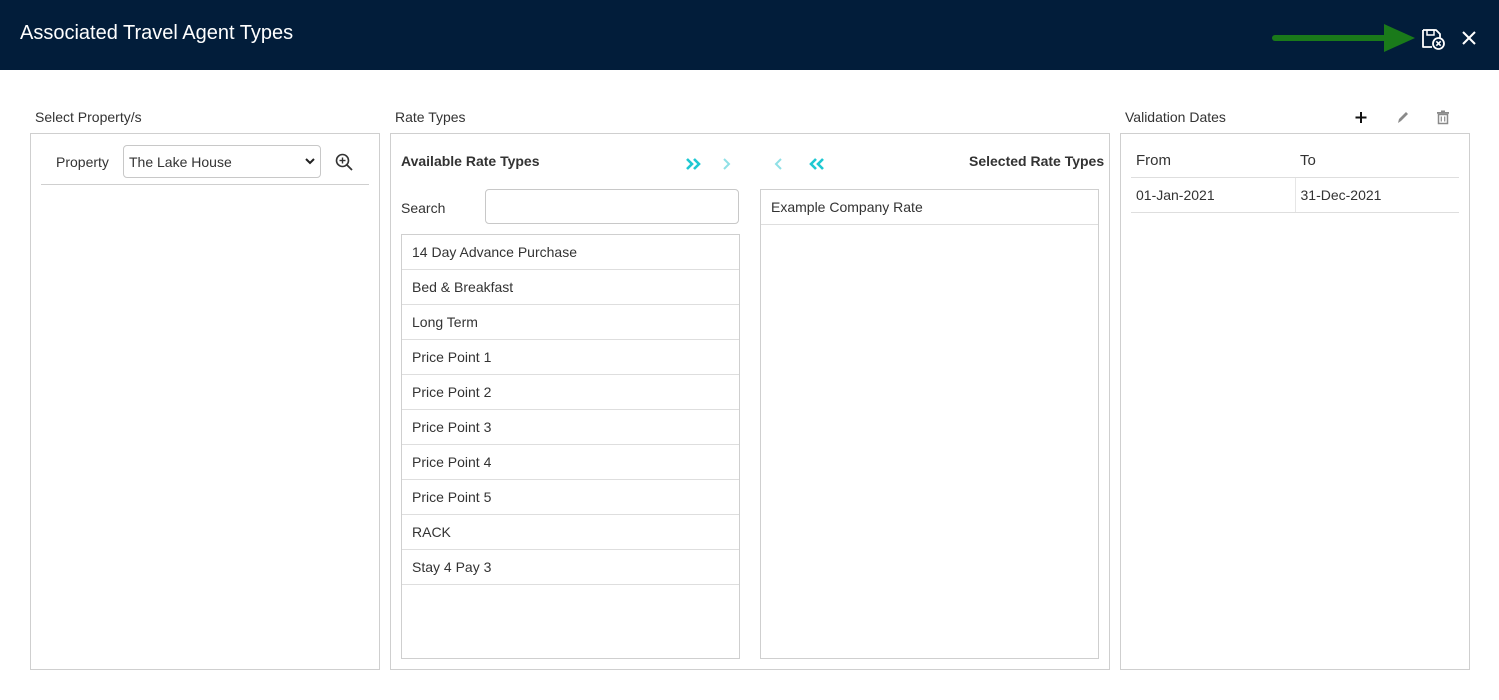  Describe the element at coordinates (570, 427) in the screenshot. I see `available-rate-type-item: Price Point 3` at that location.